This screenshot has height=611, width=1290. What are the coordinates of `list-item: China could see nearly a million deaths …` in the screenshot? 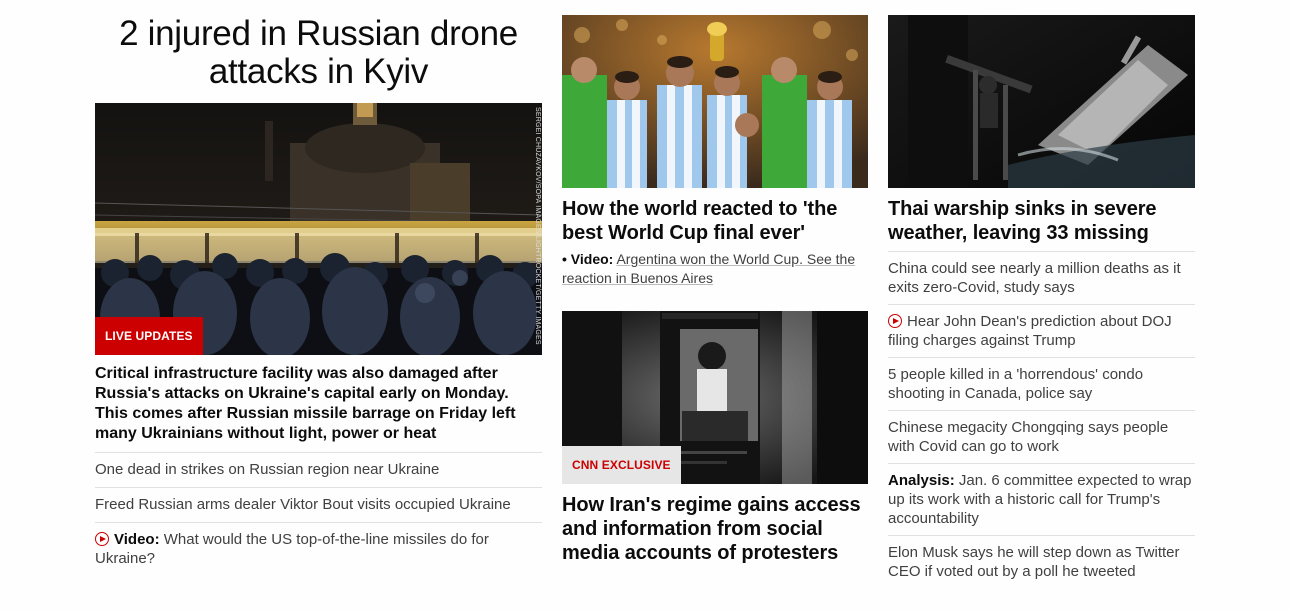 It's located at (1041, 277).